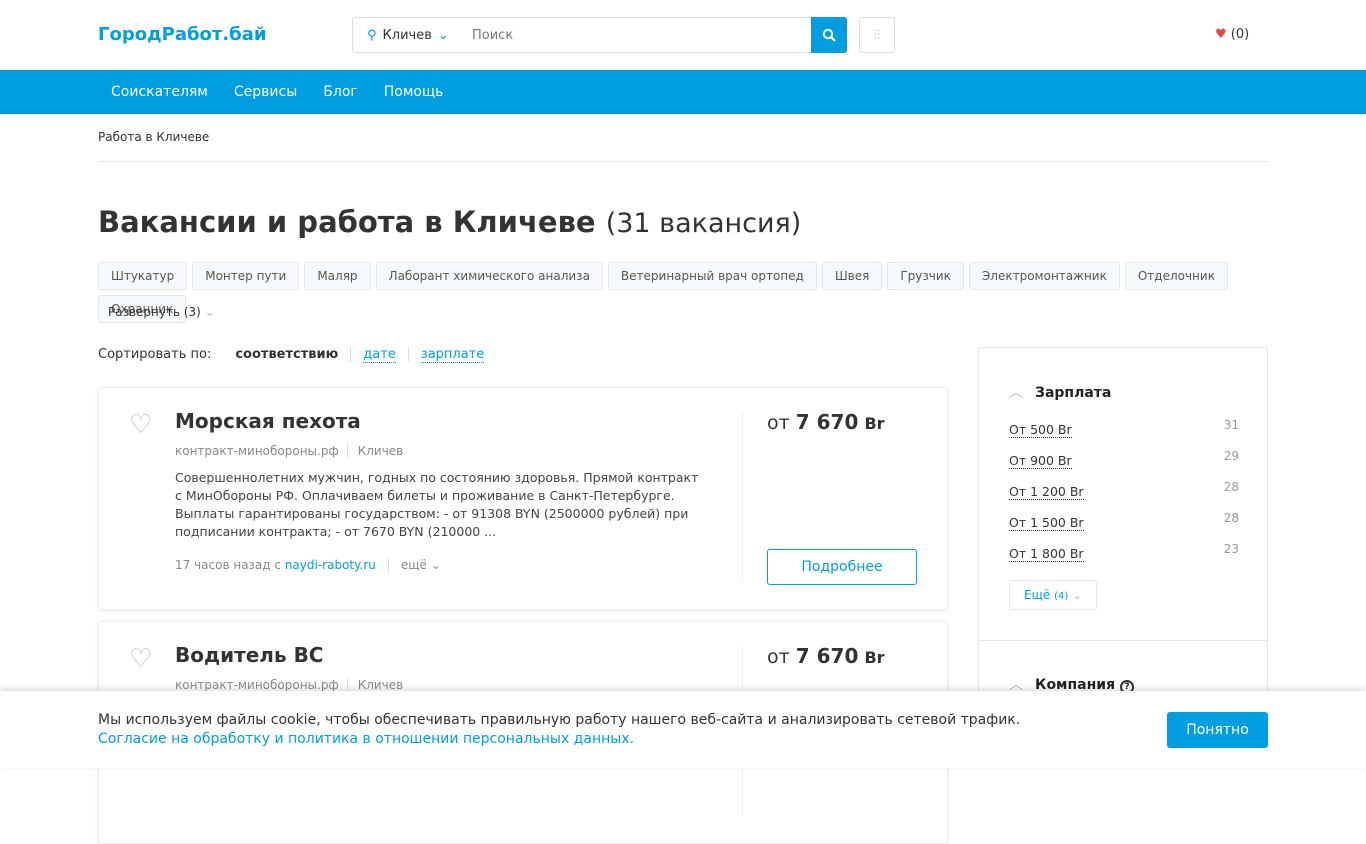 Image resolution: width=1366 pixels, height=844 pixels. Describe the element at coordinates (405, 35) in the screenshot. I see `location-select: ⚲ Кличев ⌄` at that location.